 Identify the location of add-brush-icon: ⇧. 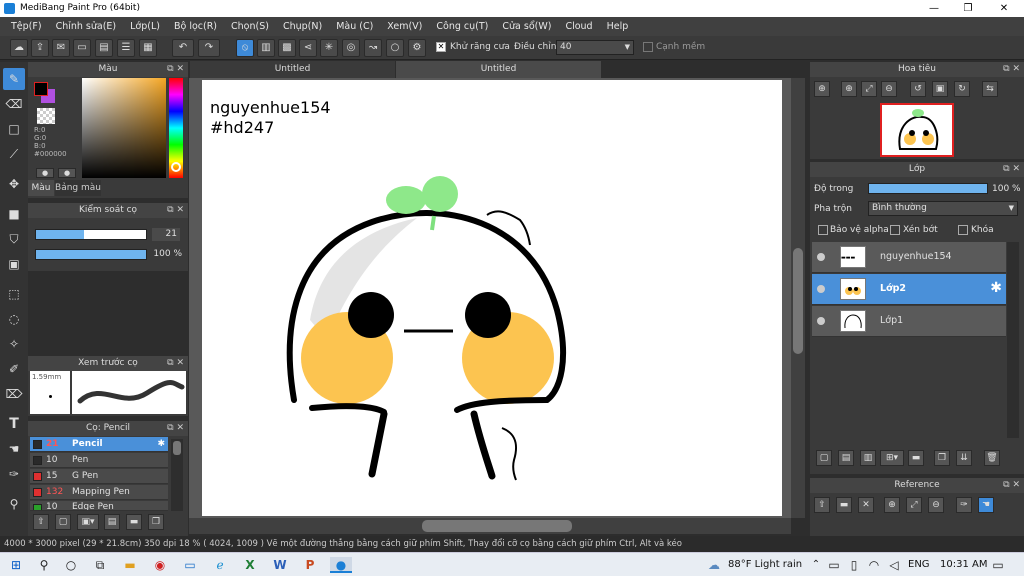
(41, 522).